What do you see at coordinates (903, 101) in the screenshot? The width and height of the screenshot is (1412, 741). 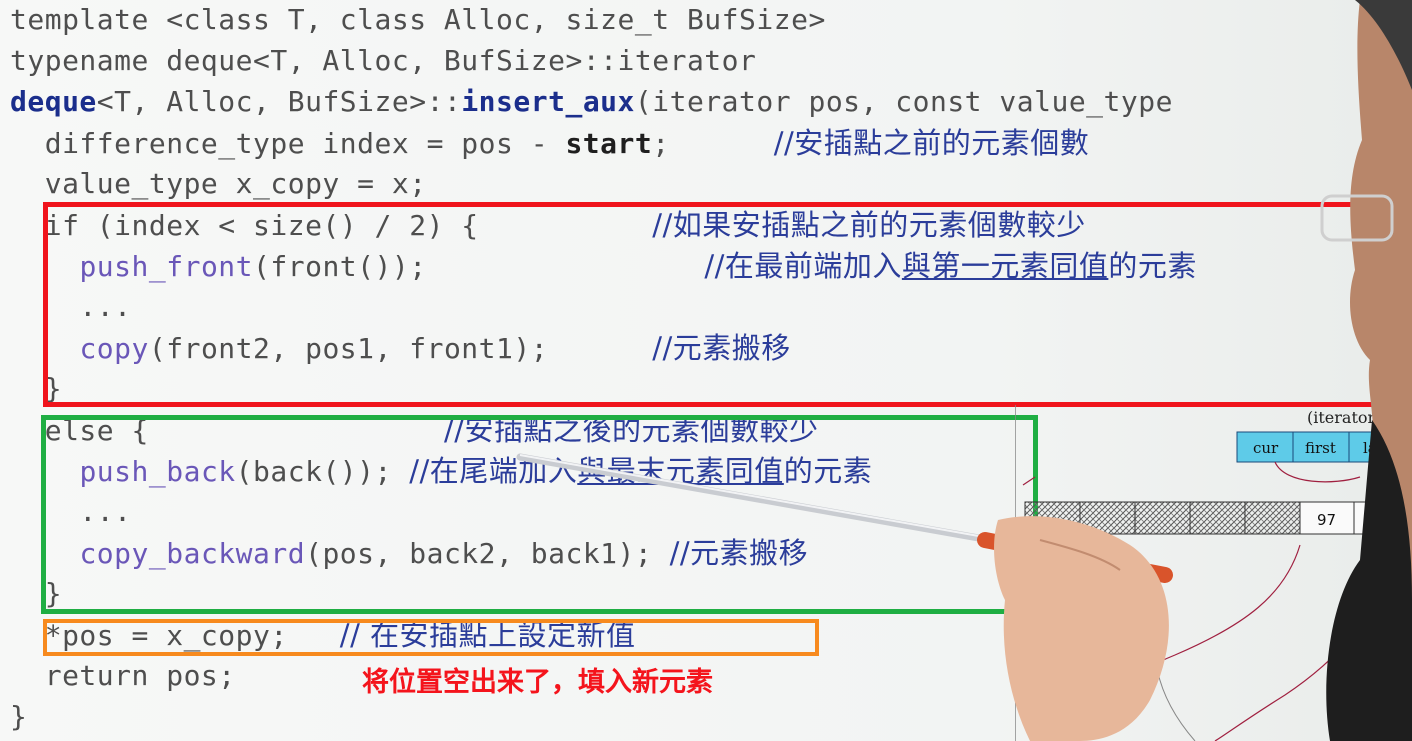 I see `code-text: (iterator pos, const value_type` at bounding box center [903, 101].